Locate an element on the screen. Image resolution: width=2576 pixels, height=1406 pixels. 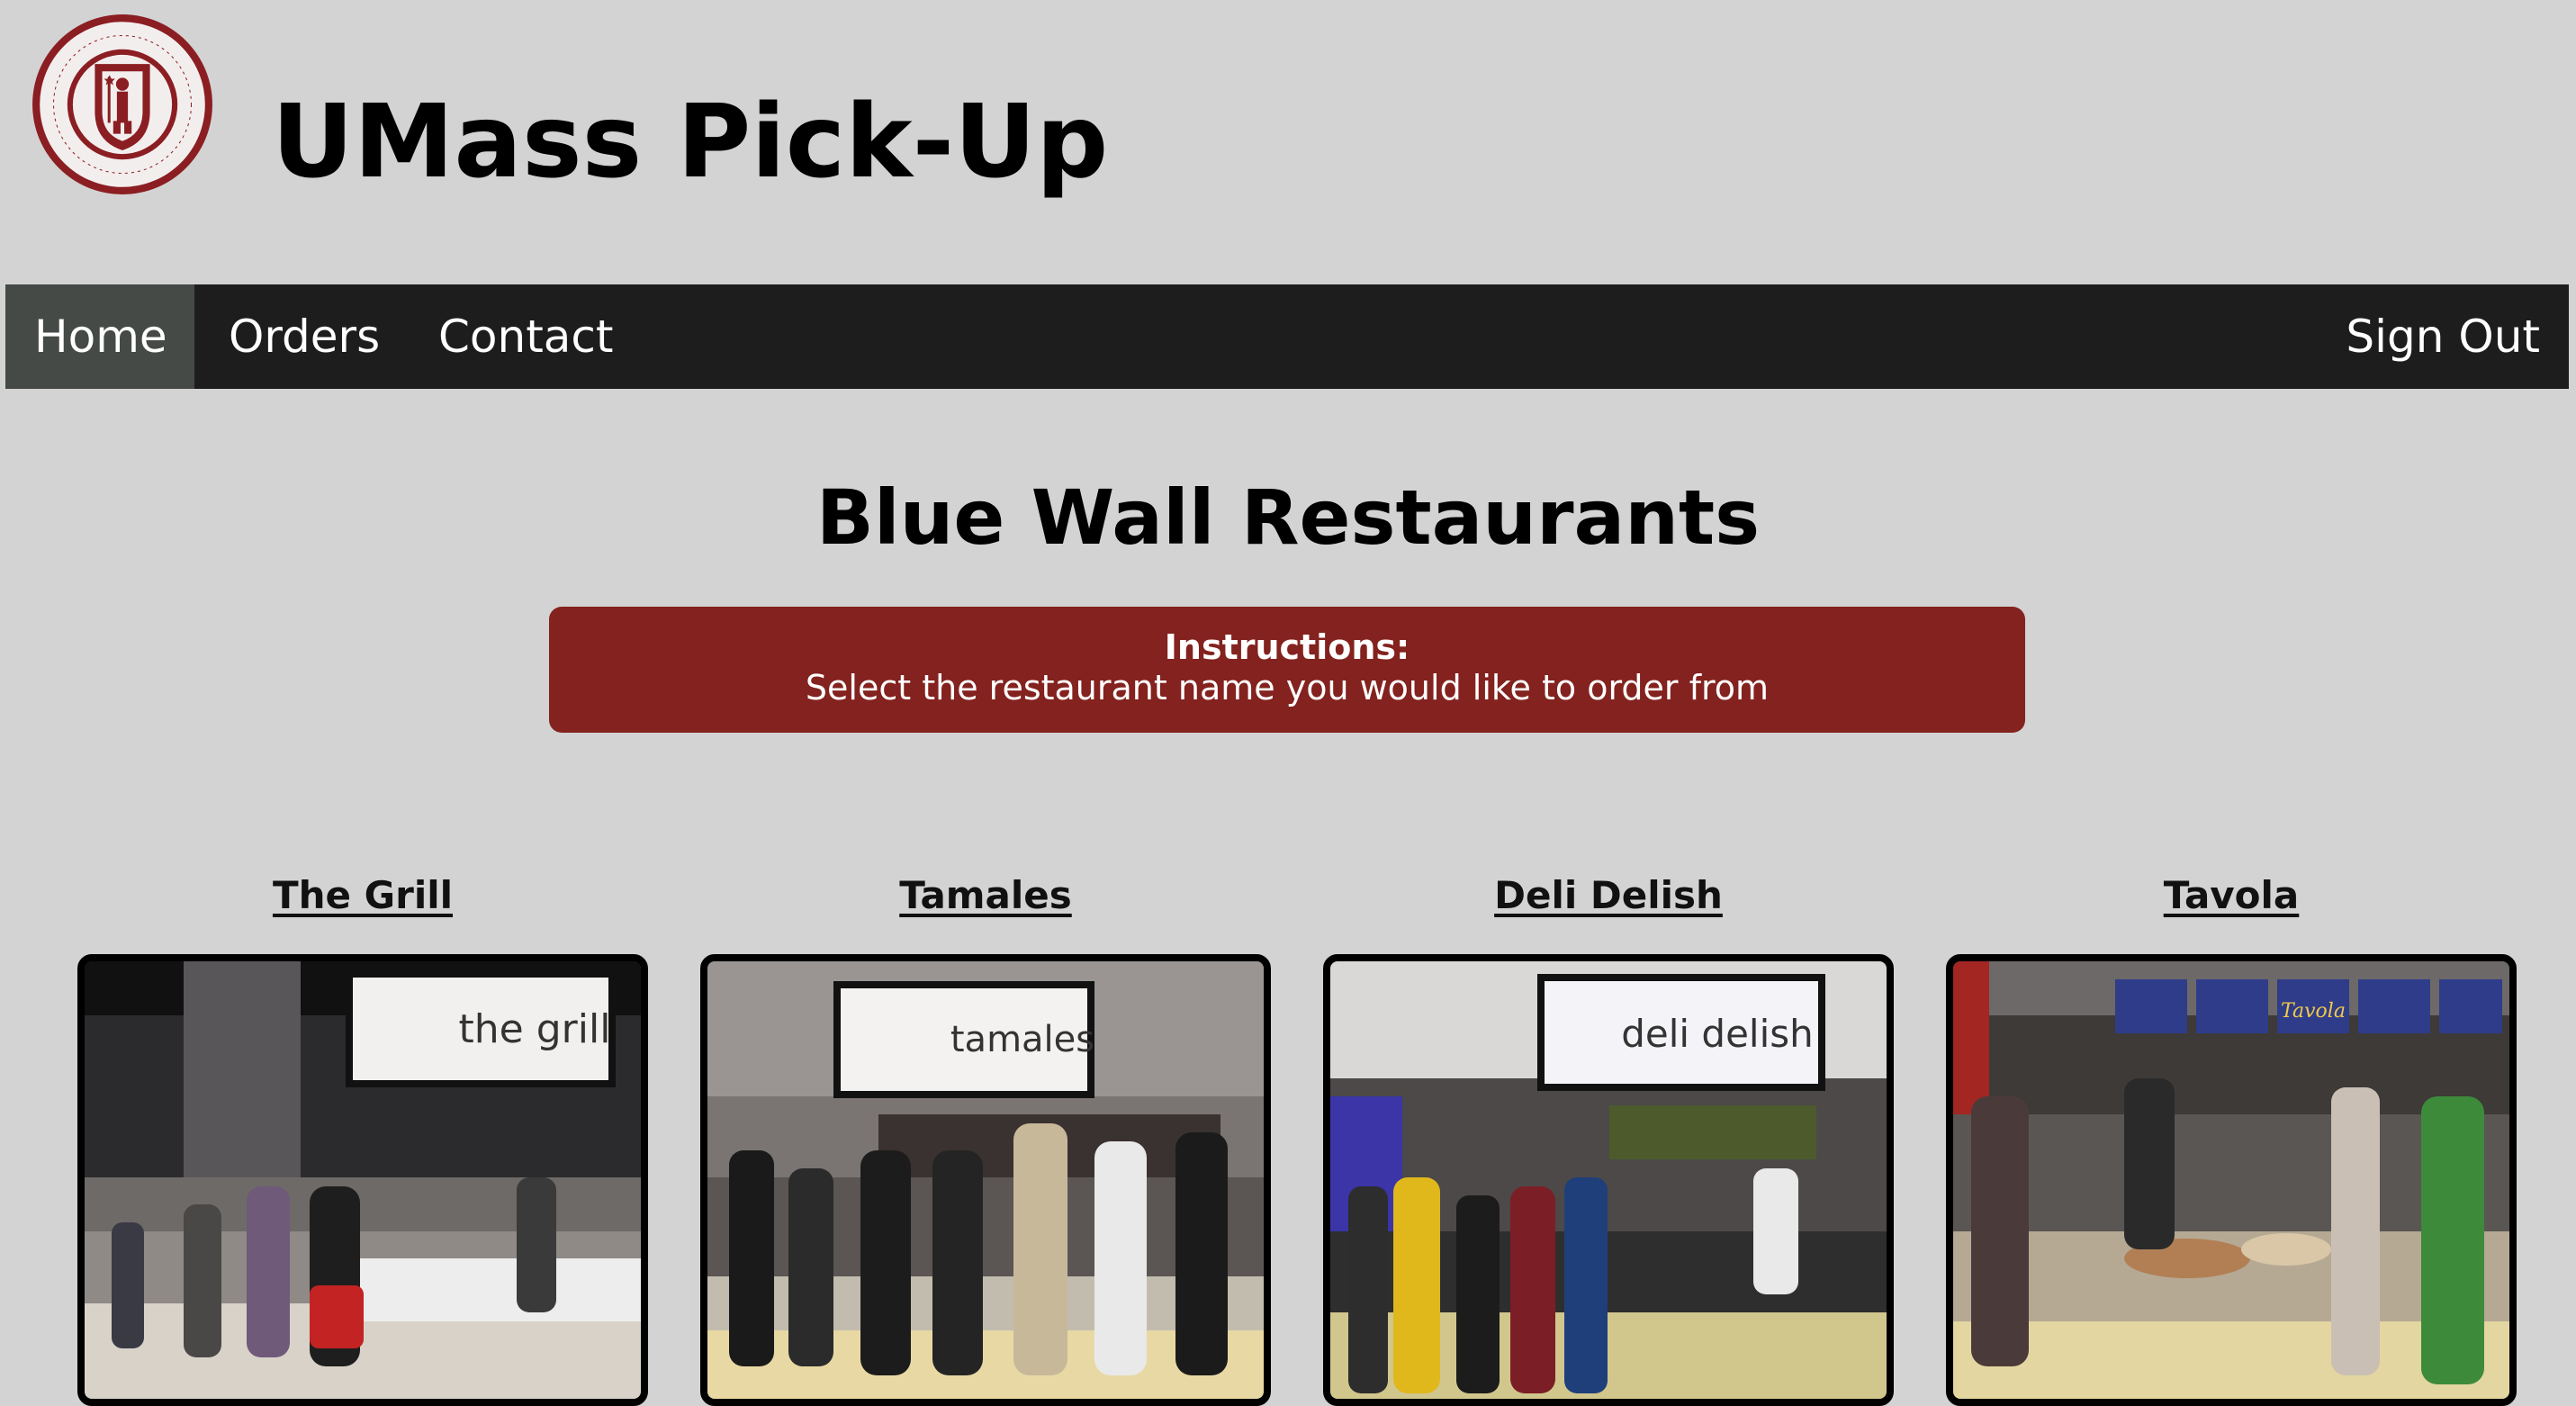
nav-contact: Contact is located at coordinates (526, 336).